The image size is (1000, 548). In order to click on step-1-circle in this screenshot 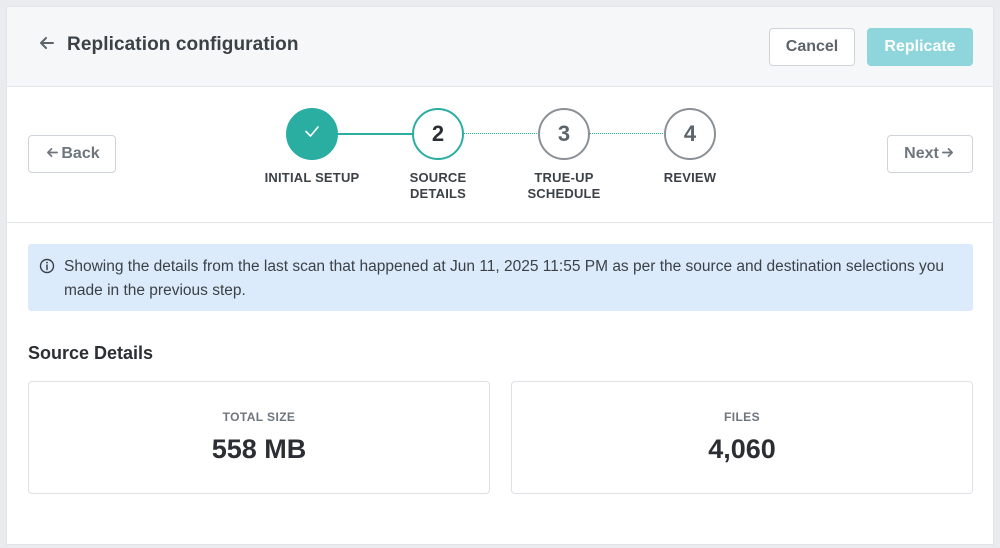, I will do `click(312, 134)`.